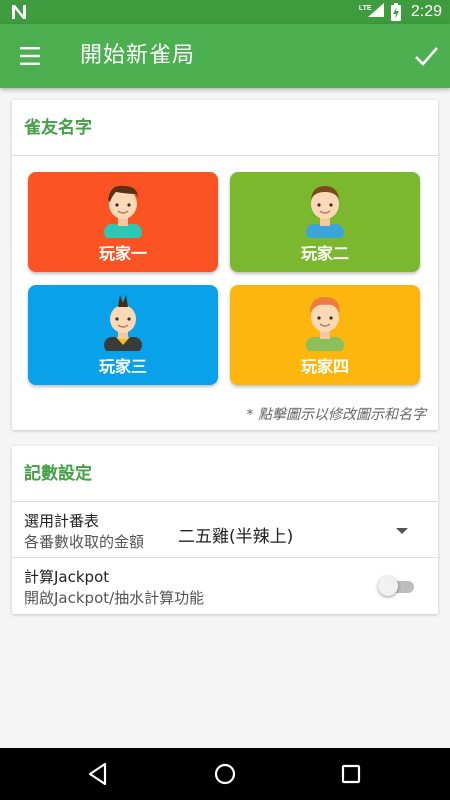 This screenshot has height=800, width=450. What do you see at coordinates (351, 774) in the screenshot?
I see `recents-icon` at bounding box center [351, 774].